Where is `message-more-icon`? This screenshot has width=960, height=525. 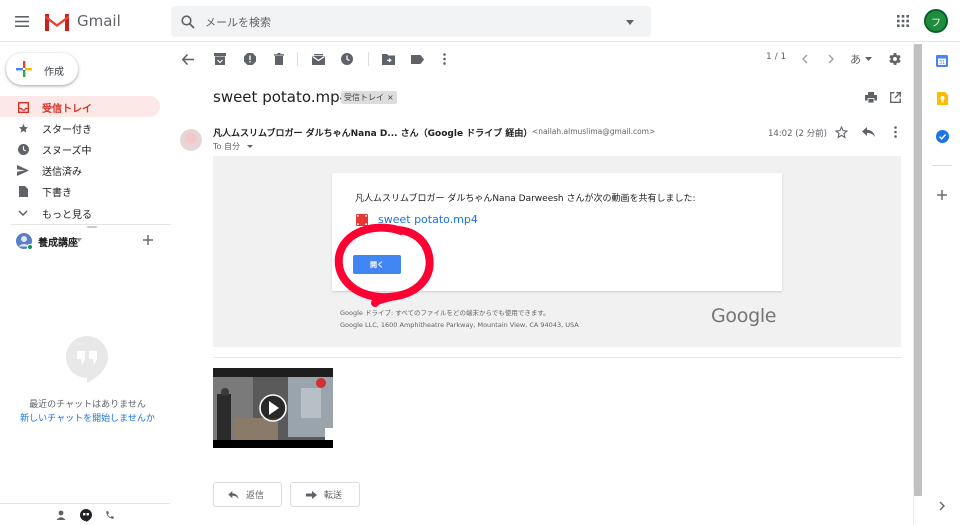
message-more-icon is located at coordinates (895, 132).